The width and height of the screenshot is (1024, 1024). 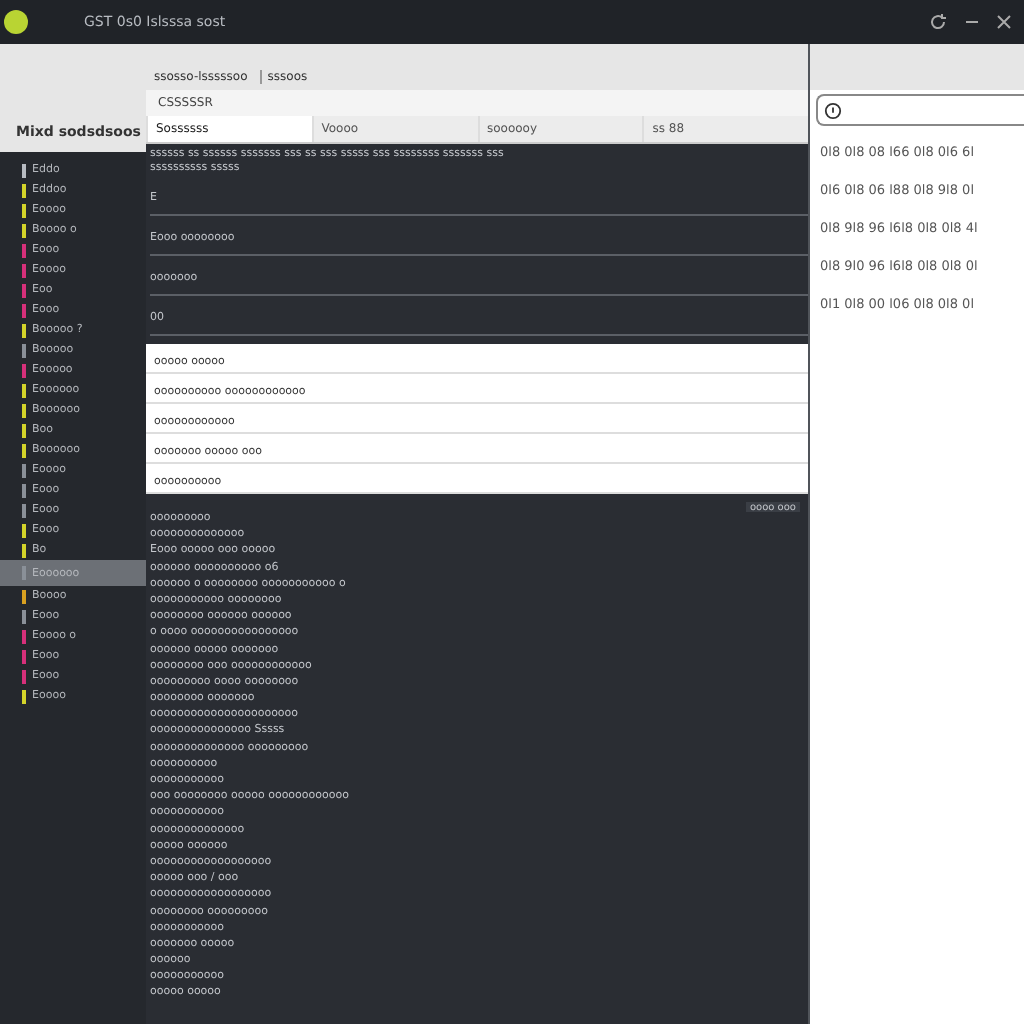 I want to click on app-logo-icon, so click(x=16, y=22).